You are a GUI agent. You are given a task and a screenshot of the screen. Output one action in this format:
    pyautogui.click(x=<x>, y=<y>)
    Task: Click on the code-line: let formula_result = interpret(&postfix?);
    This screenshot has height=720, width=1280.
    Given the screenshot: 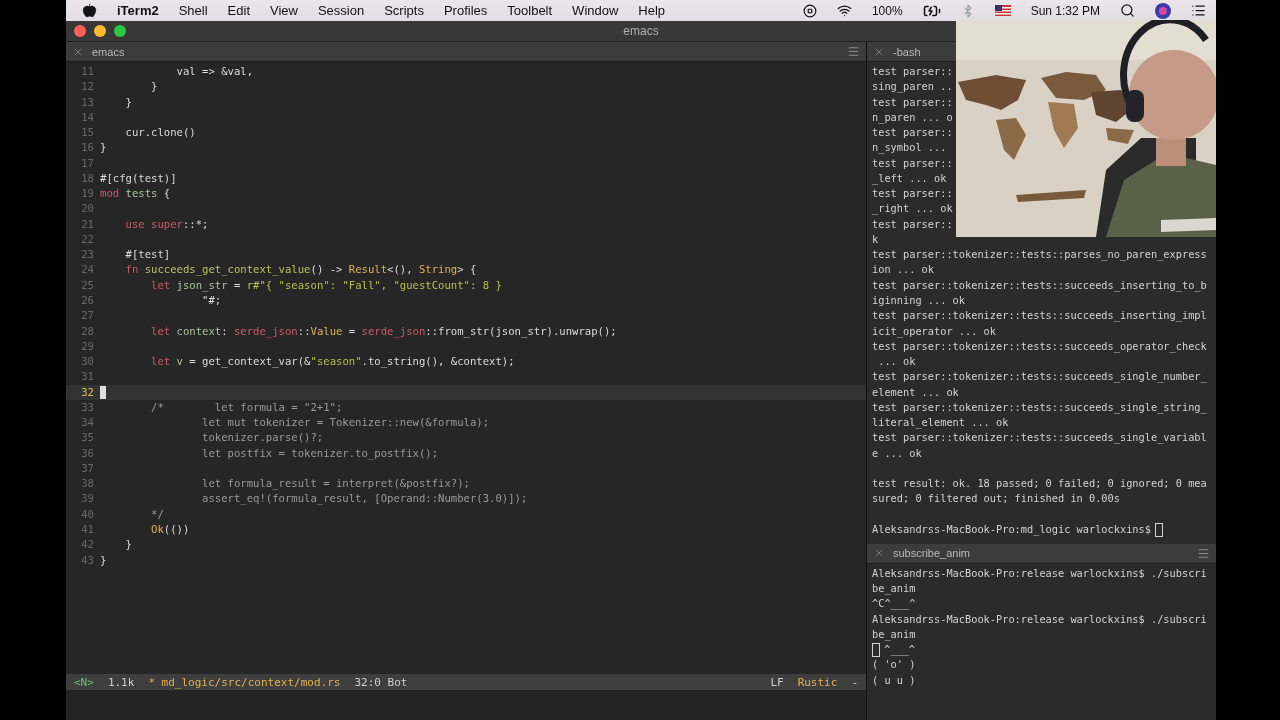 What is the action you would take?
    pyautogui.click(x=335, y=484)
    